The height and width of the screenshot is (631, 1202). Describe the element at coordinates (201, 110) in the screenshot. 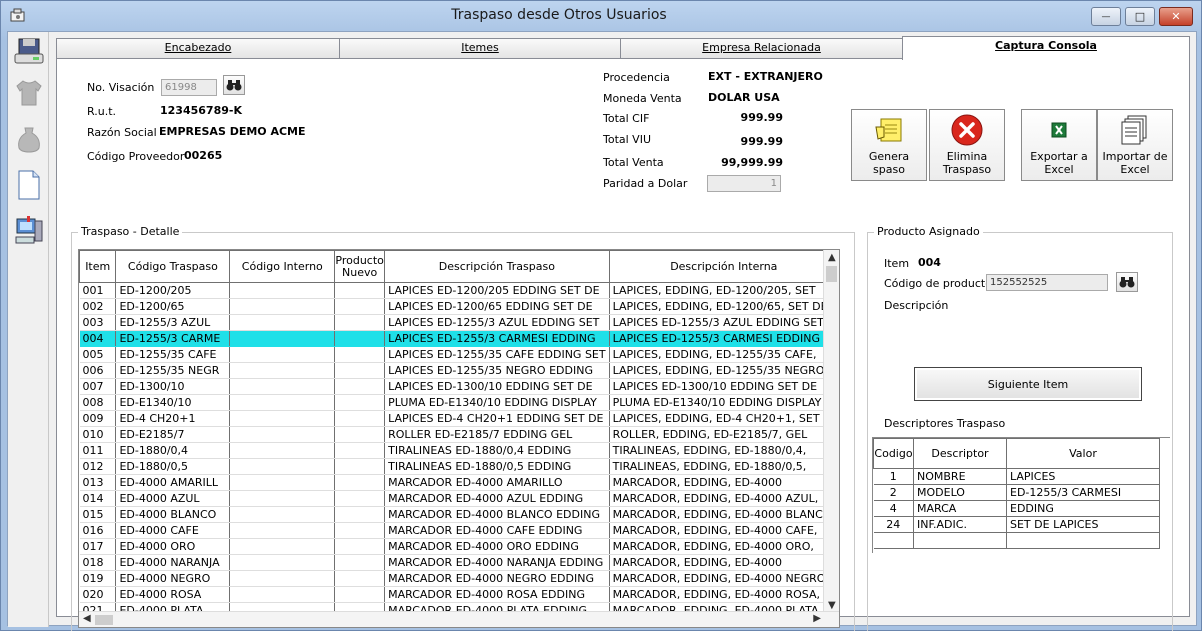

I see `rut-value: 123456789-K` at that location.